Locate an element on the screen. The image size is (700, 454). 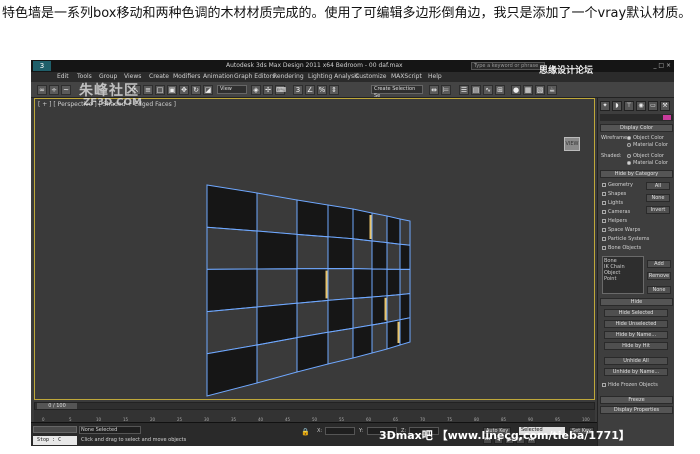
layer-manager-icon: ☰ is located at coordinates (464, 90).